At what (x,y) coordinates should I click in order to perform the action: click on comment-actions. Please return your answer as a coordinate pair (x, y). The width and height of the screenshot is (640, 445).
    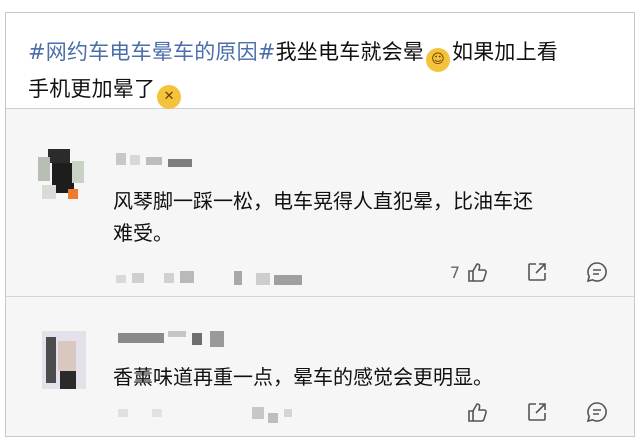
    Looking at the image, I should click on (518, 412).